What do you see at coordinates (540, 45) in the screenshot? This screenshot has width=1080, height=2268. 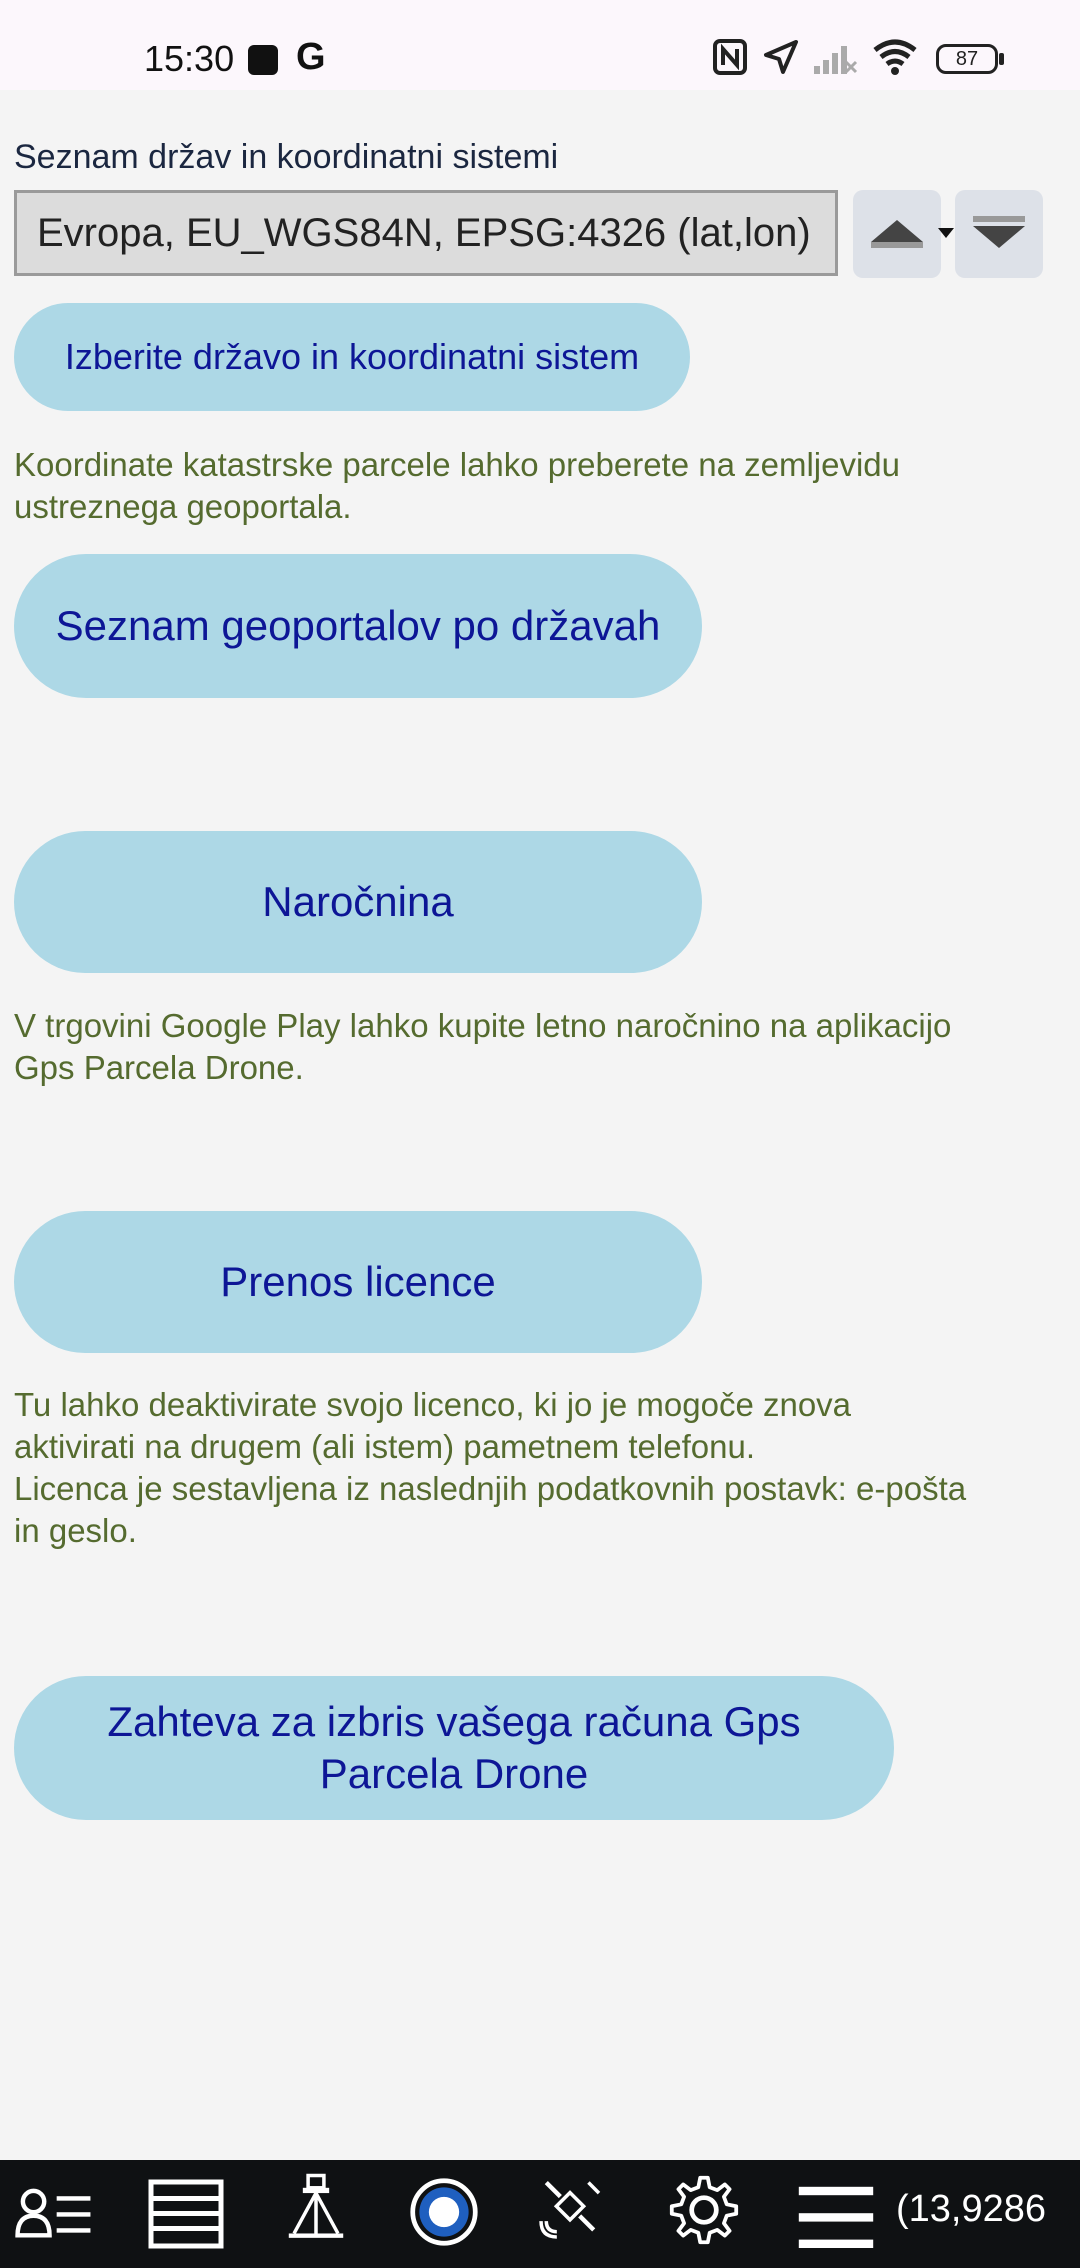 I see `status-bar: 15:30 G 87` at bounding box center [540, 45].